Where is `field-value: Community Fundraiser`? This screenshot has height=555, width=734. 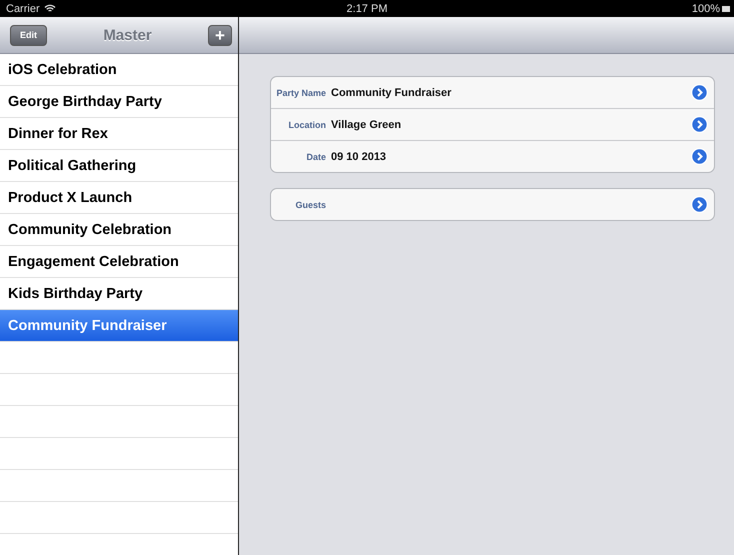 field-value: Community Fundraiser is located at coordinates (391, 92).